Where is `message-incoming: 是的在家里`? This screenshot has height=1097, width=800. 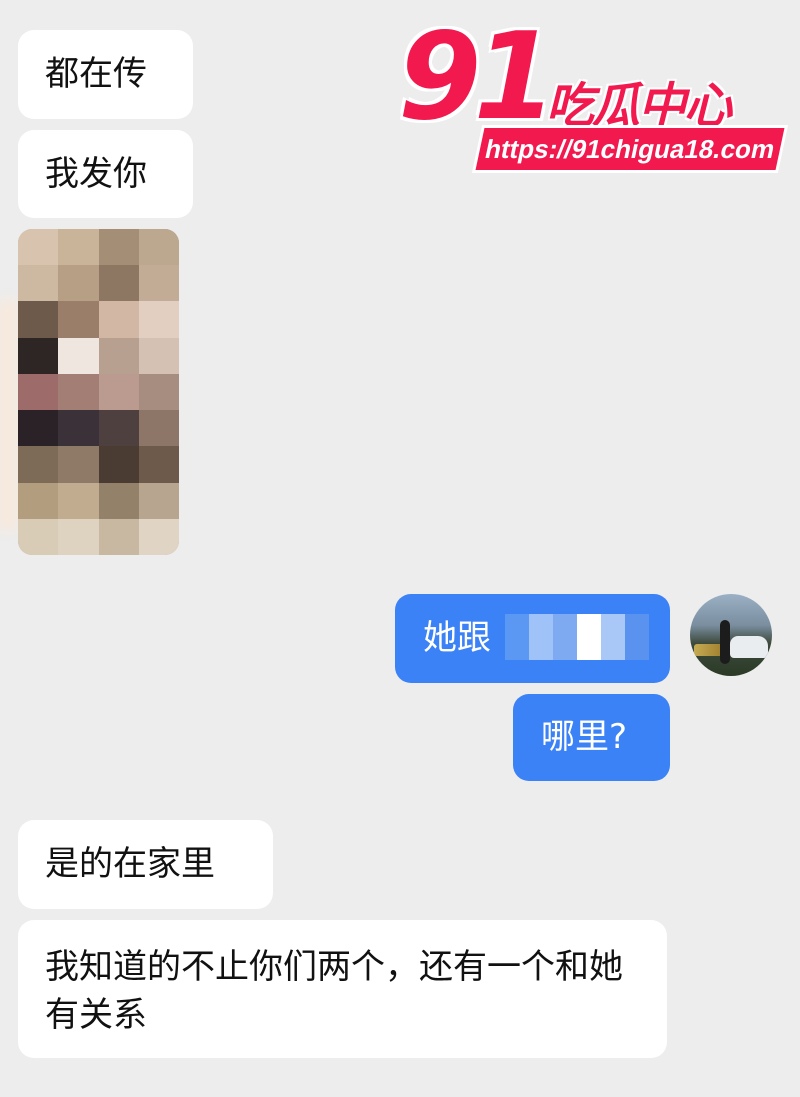 message-incoming: 是的在家里 is located at coordinates (145, 864).